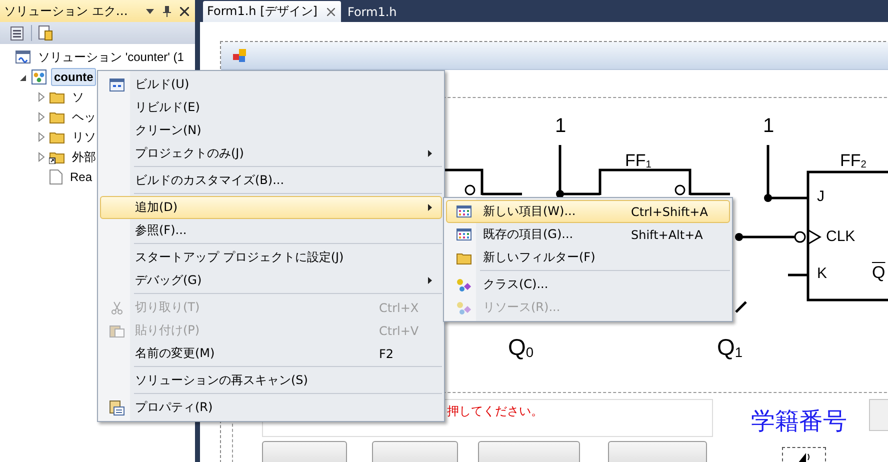  Describe the element at coordinates (117, 331) in the screenshot. I see `clipboard-icon` at that location.